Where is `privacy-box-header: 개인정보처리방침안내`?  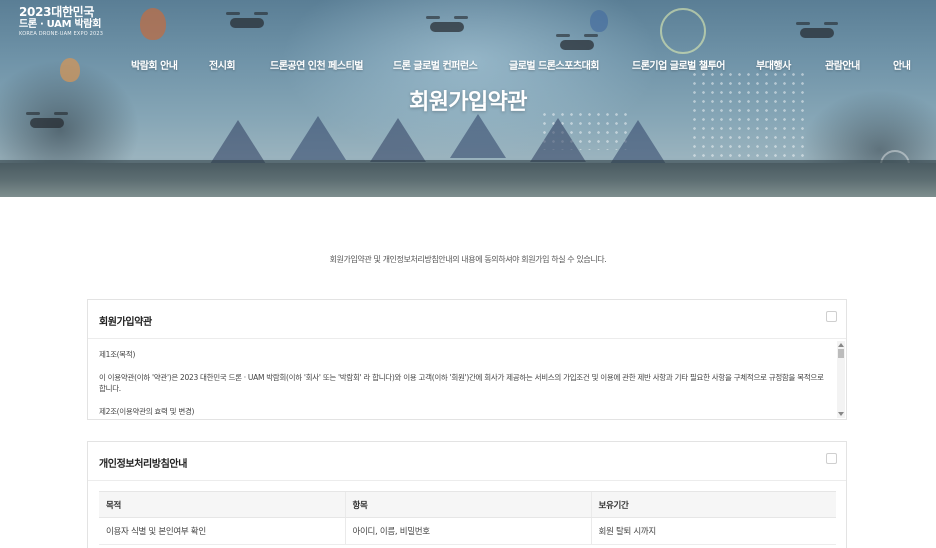 privacy-box-header: 개인정보처리방침안내 is located at coordinates (467, 461).